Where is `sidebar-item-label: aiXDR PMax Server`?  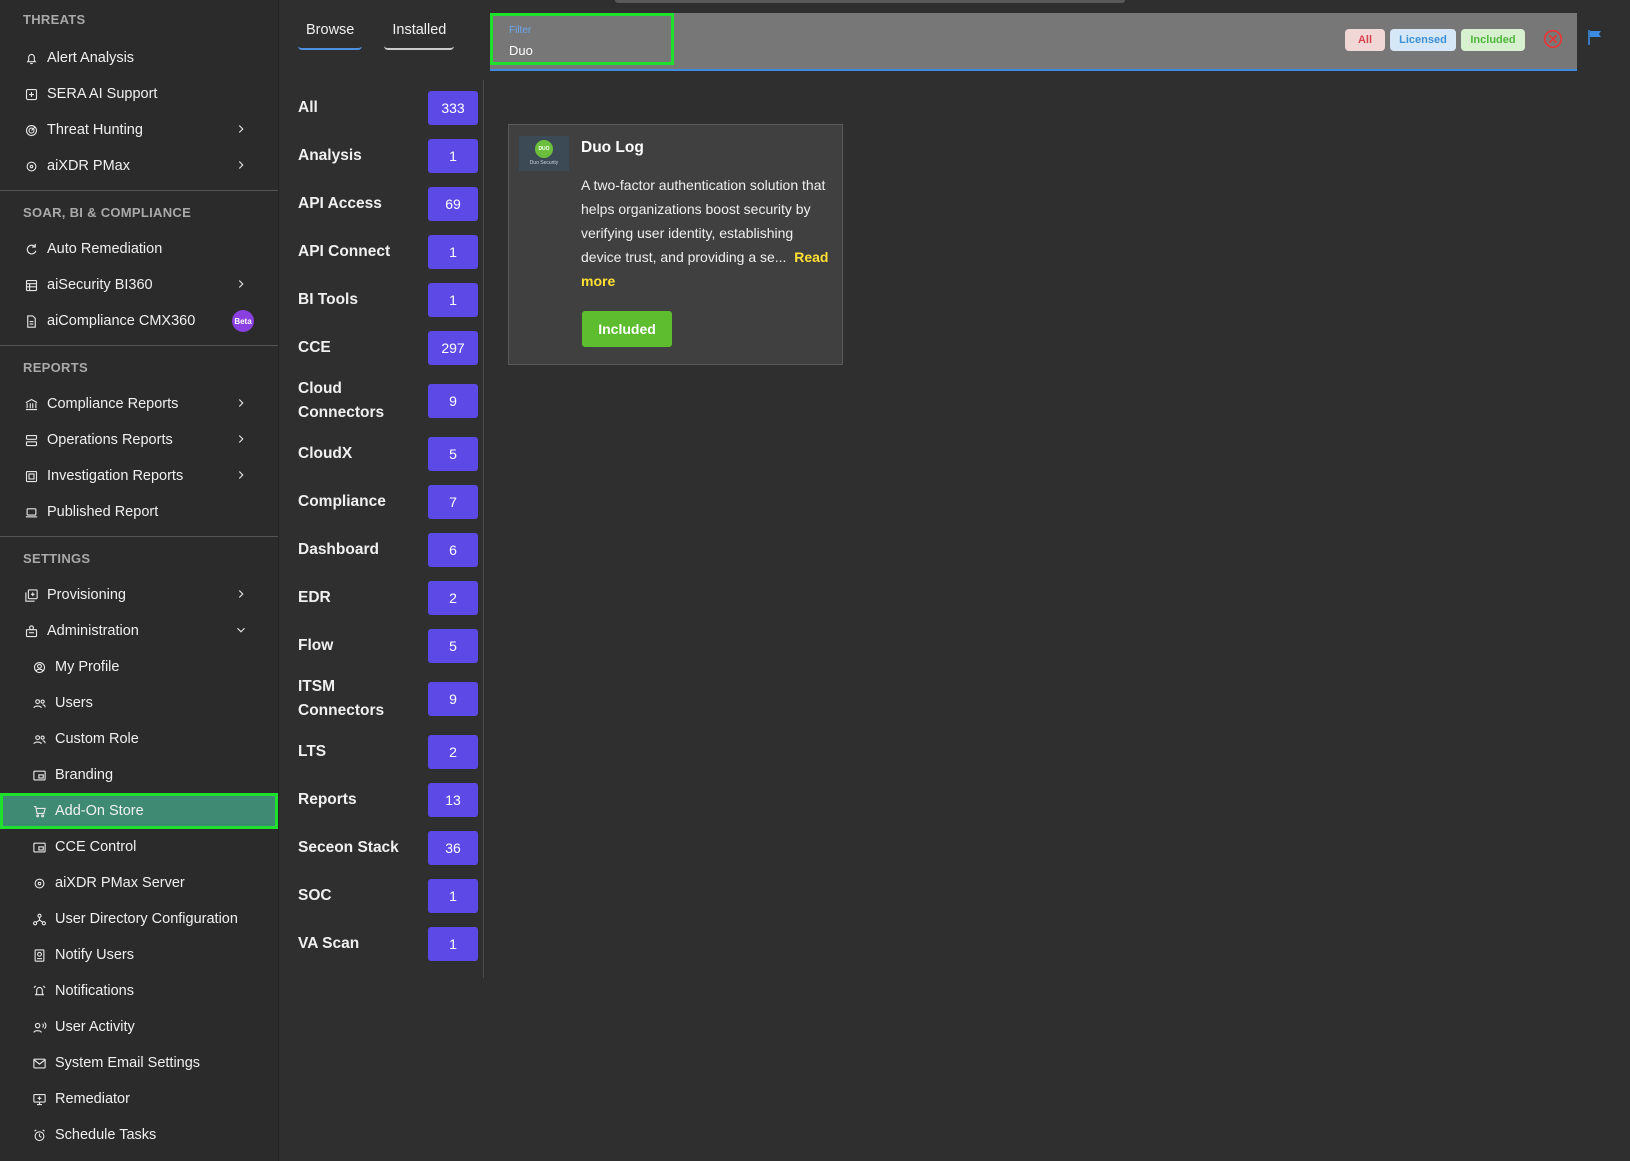
sidebar-item-label: aiXDR PMax Server is located at coordinates (120, 883).